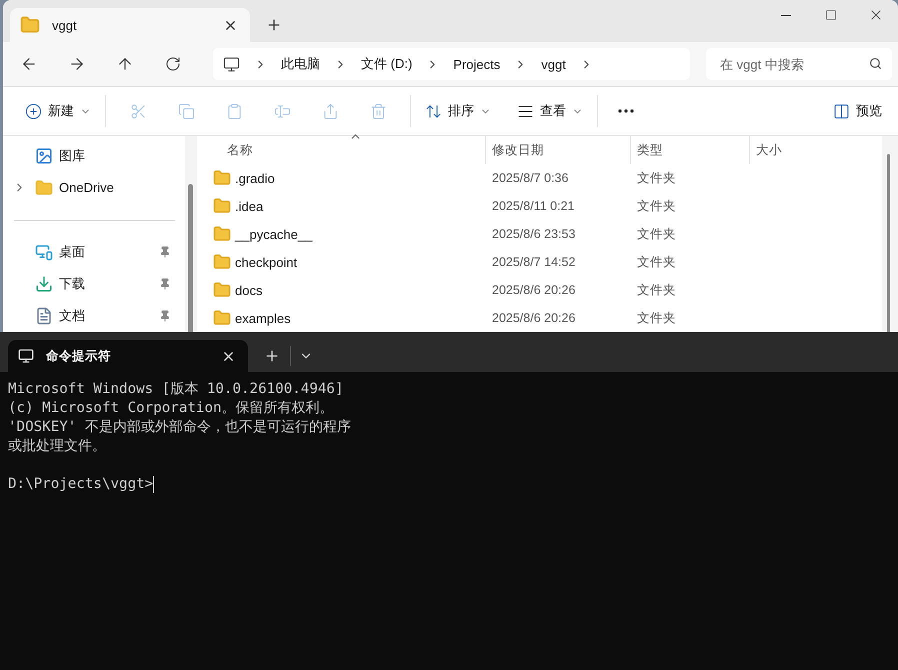  What do you see at coordinates (176, 389) in the screenshot?
I see `console-line: Microsoft Windows [版本 10.0.26100.4946]` at bounding box center [176, 389].